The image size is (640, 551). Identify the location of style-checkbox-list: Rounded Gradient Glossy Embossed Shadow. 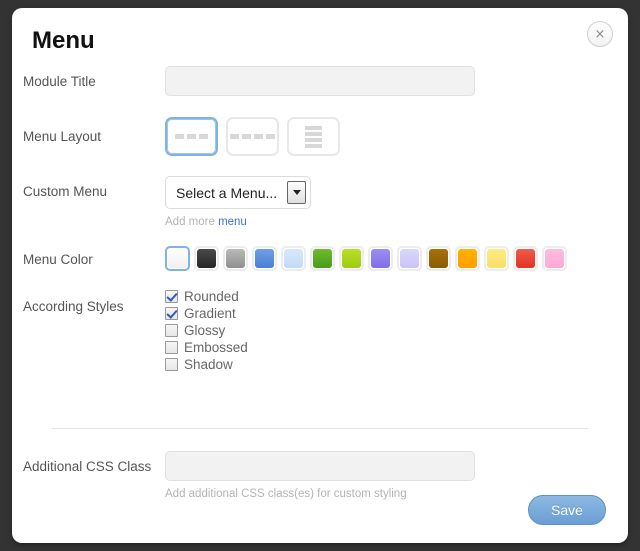
(396, 330).